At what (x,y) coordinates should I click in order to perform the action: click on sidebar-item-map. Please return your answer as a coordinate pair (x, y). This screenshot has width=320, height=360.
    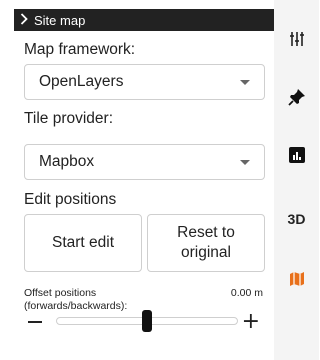
    Looking at the image, I should click on (296, 279).